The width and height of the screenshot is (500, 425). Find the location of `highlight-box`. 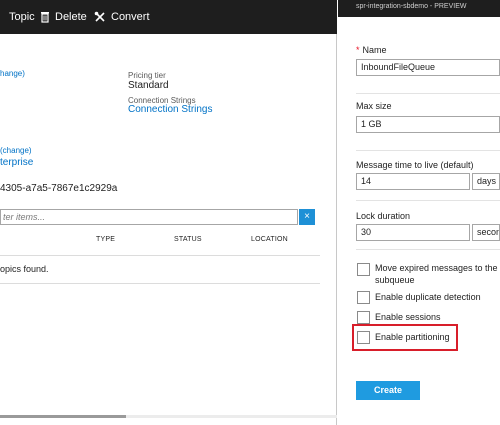

highlight-box is located at coordinates (405, 337).